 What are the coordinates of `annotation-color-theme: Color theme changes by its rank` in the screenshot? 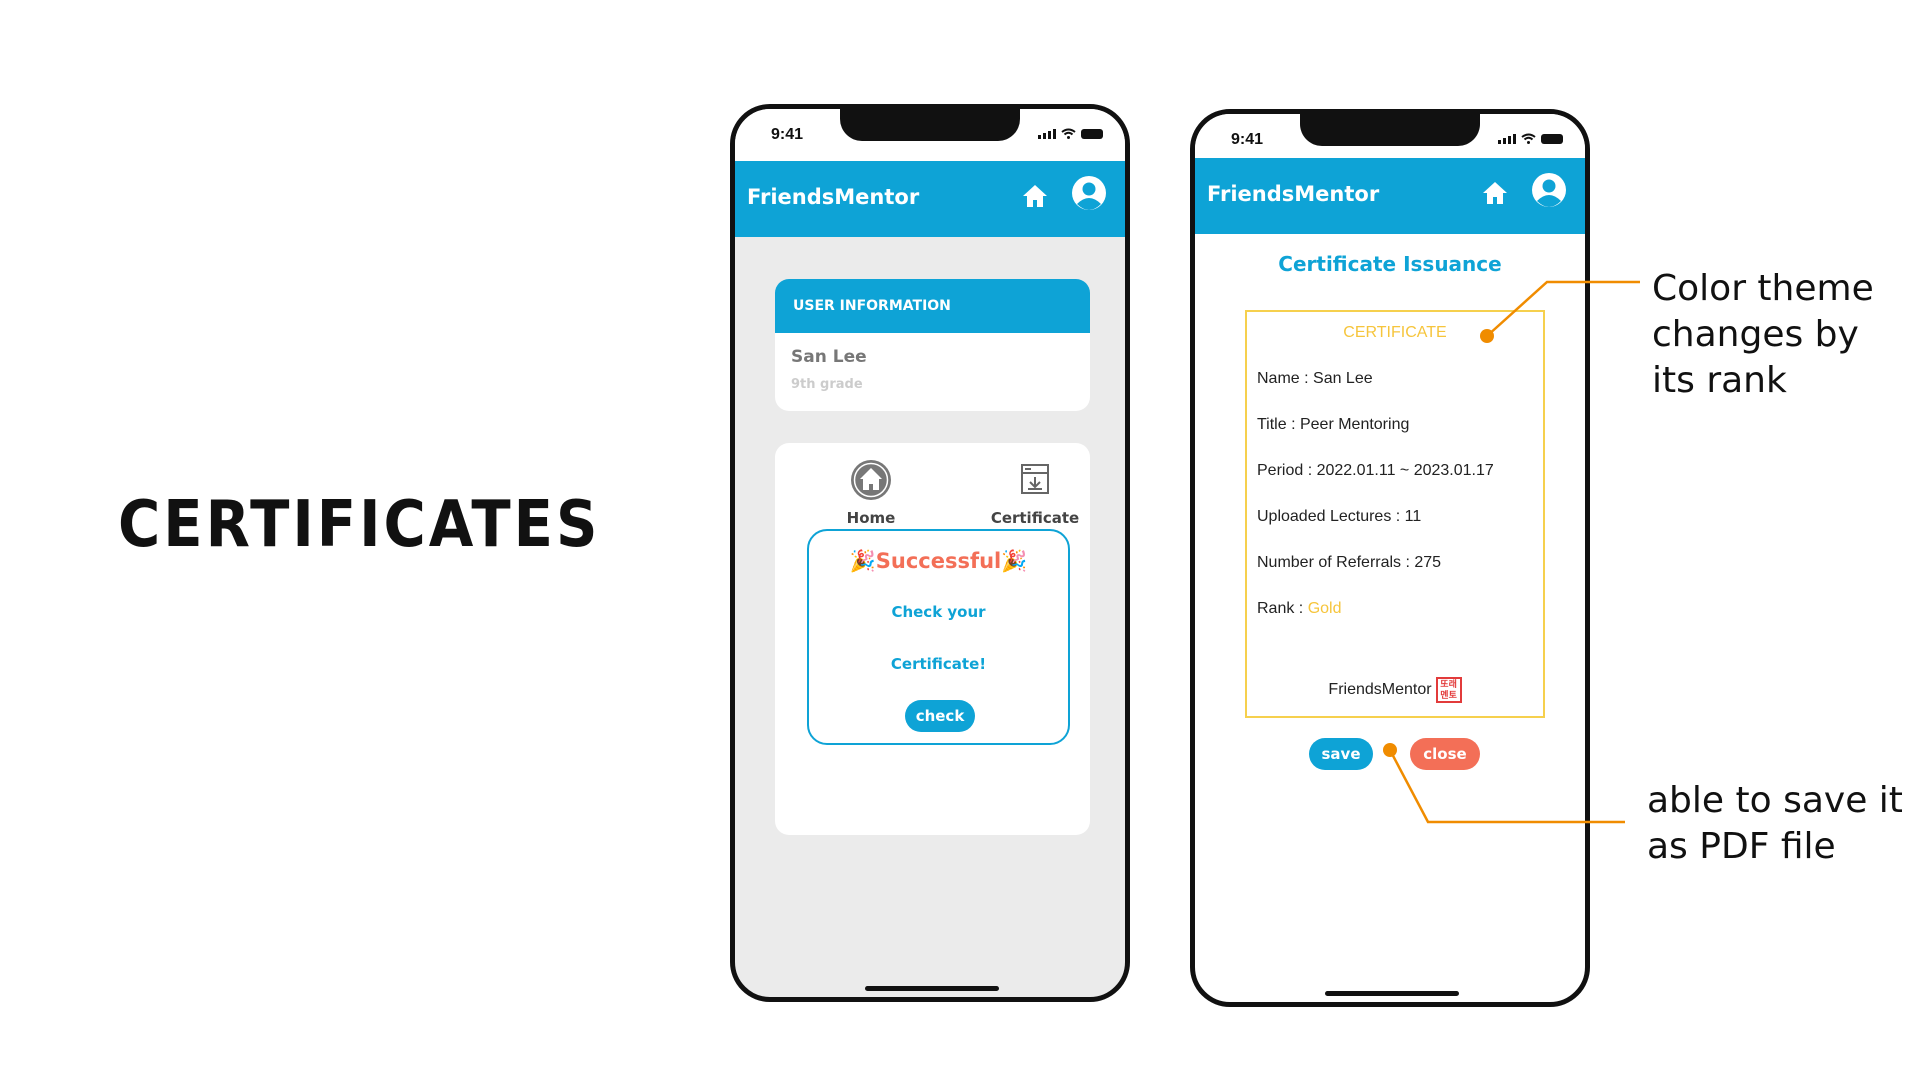 It's located at (1763, 334).